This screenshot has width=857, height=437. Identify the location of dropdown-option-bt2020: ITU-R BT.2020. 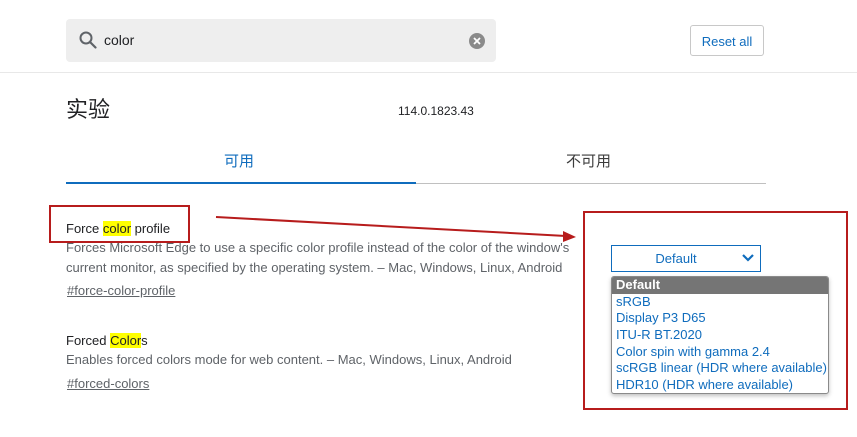
(720, 335).